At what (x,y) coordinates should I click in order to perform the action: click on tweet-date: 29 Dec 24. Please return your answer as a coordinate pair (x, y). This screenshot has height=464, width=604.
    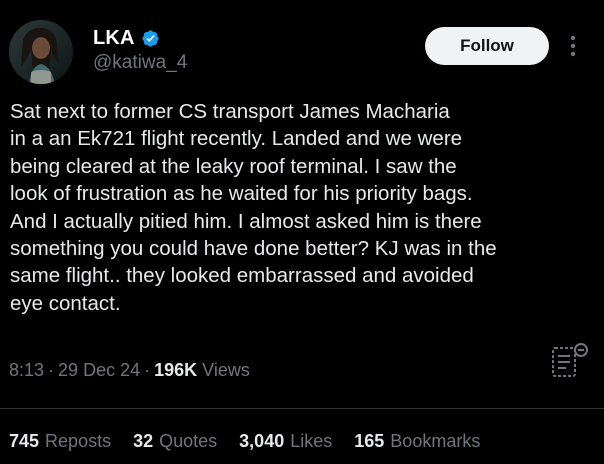
    Looking at the image, I should click on (99, 370).